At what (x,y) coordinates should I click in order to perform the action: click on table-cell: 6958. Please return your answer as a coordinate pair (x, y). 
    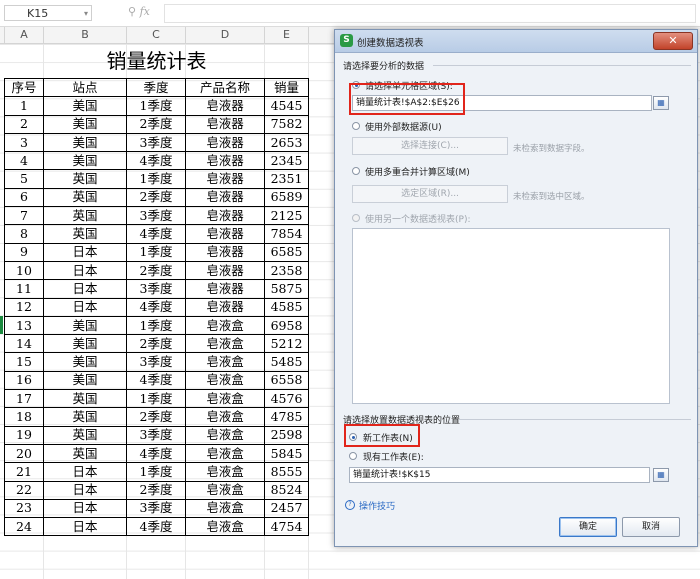
    Looking at the image, I should click on (286, 325).